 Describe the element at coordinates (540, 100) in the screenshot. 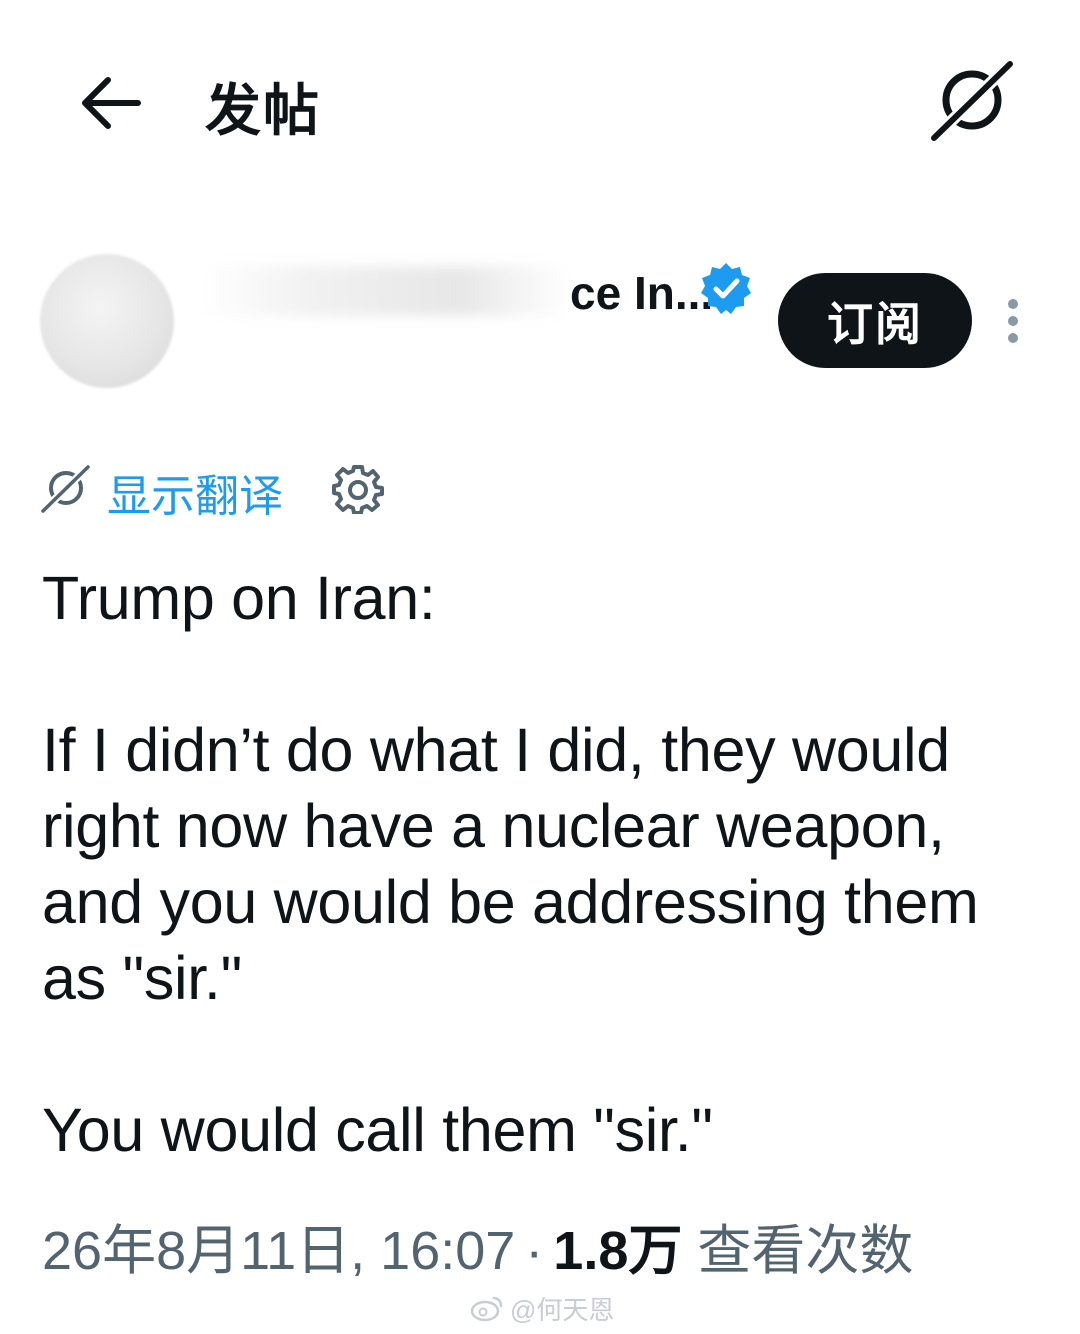

I see `top-bar: 发帖` at that location.